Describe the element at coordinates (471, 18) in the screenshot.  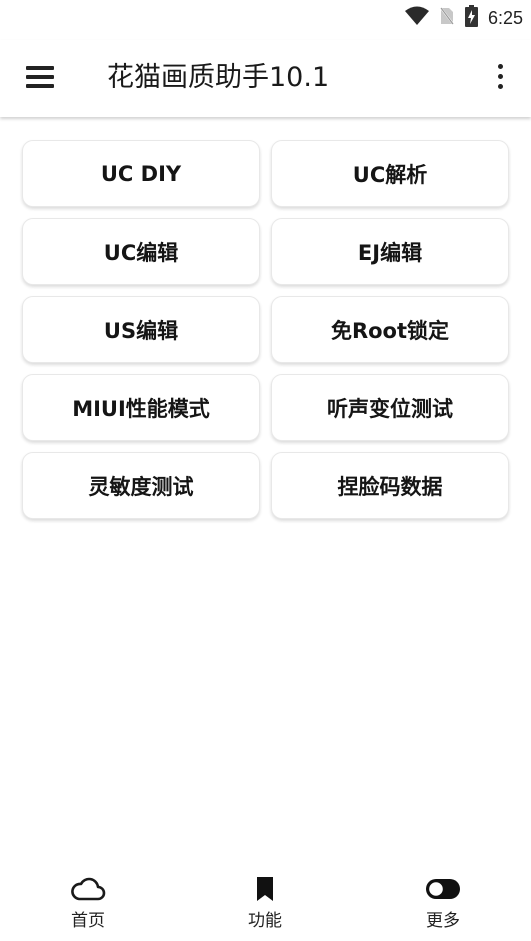
I see `battery-charging-icon` at that location.